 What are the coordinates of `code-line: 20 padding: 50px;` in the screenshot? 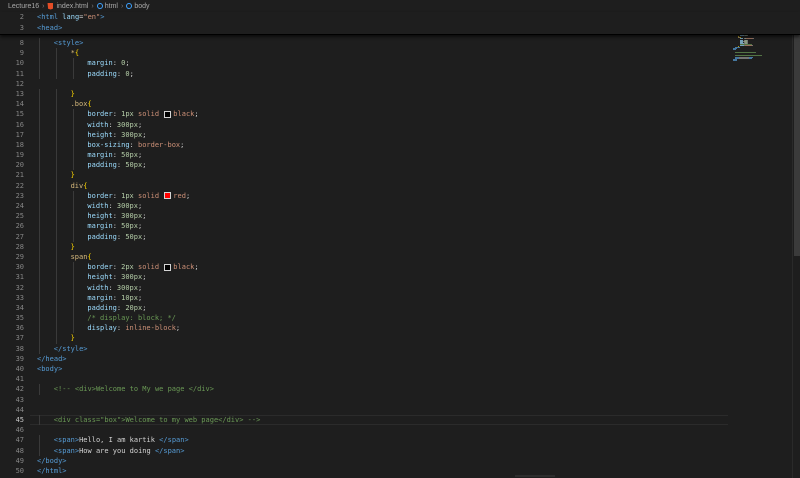 It's located at (400, 165).